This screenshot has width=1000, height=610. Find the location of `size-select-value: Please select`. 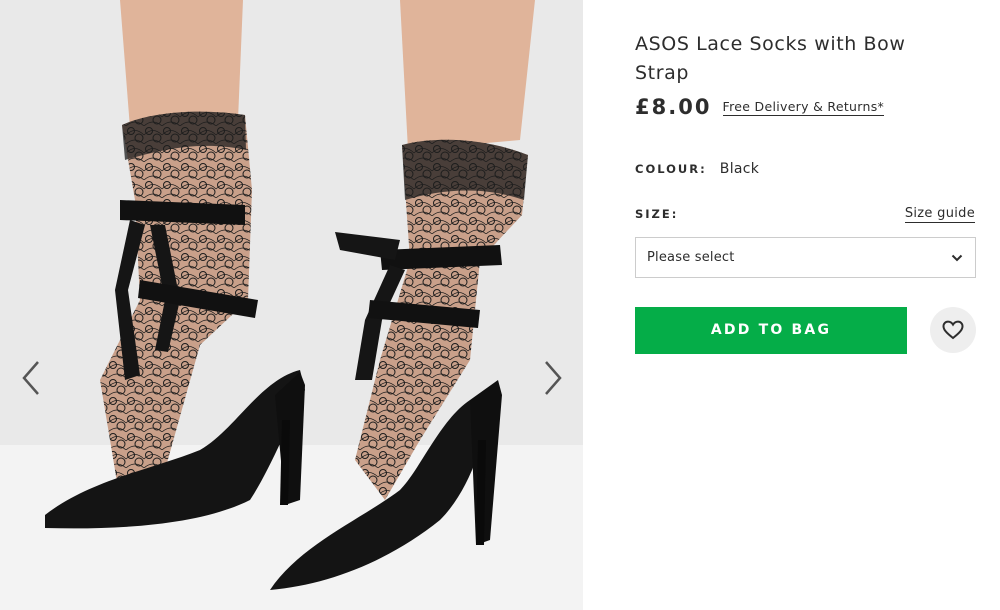

size-select-value: Please select is located at coordinates (691, 257).